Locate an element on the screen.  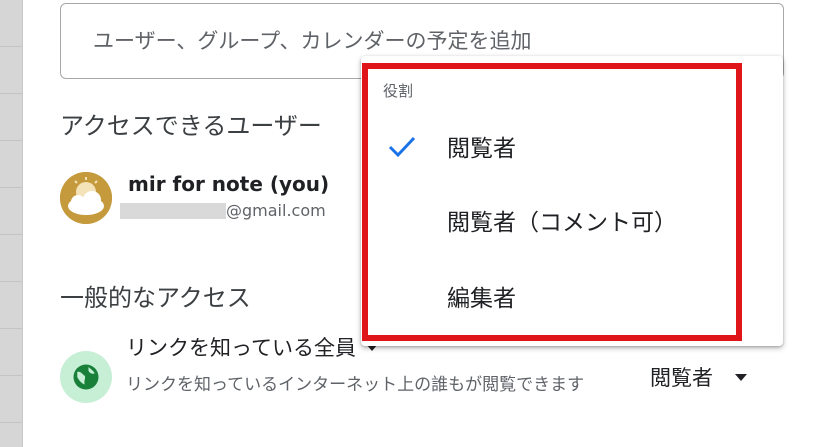
public-globe-icon is located at coordinates (86, 377).